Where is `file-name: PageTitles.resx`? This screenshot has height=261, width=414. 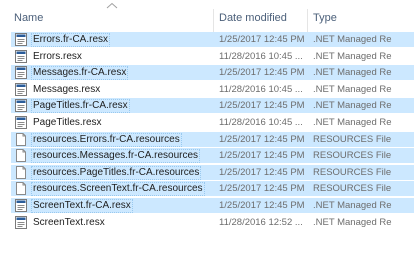 file-name: PageTitles.resx is located at coordinates (67, 122).